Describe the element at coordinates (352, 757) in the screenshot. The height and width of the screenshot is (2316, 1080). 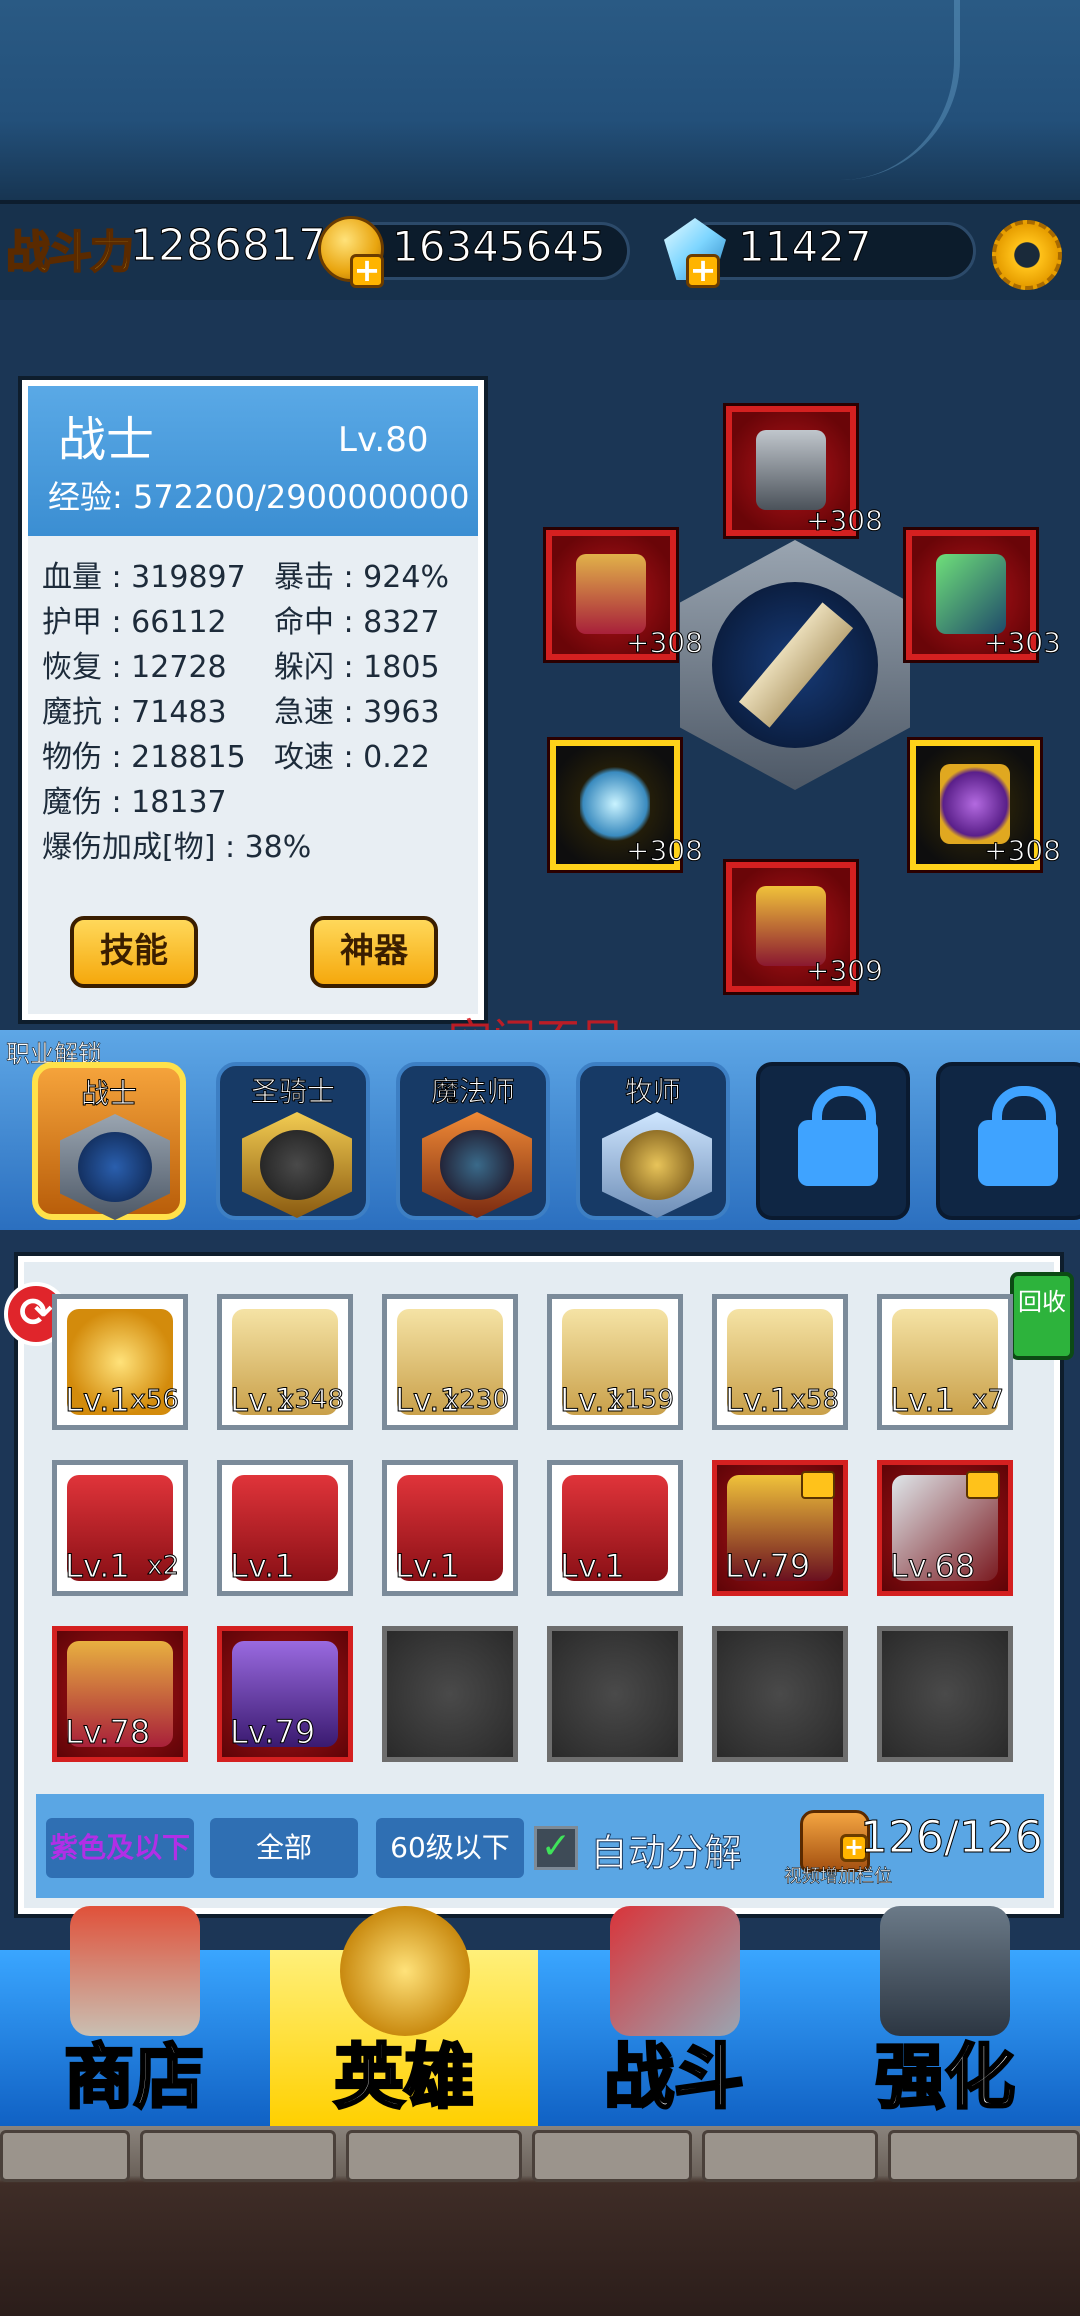
I see `stat-right: 攻速 : 0.22` at that location.